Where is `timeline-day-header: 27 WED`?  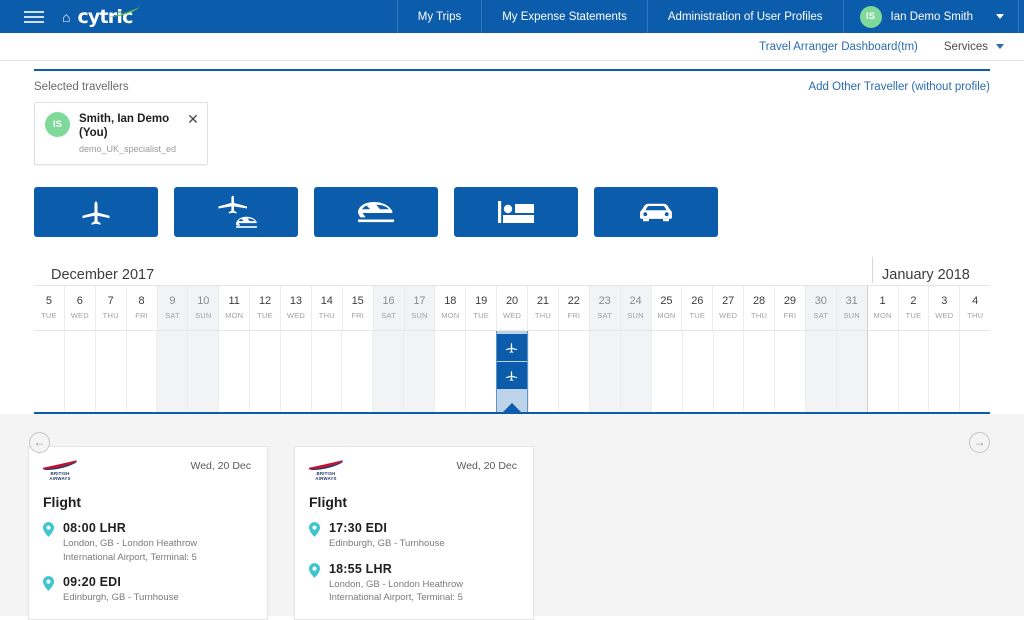 timeline-day-header: 27 WED is located at coordinates (728, 307).